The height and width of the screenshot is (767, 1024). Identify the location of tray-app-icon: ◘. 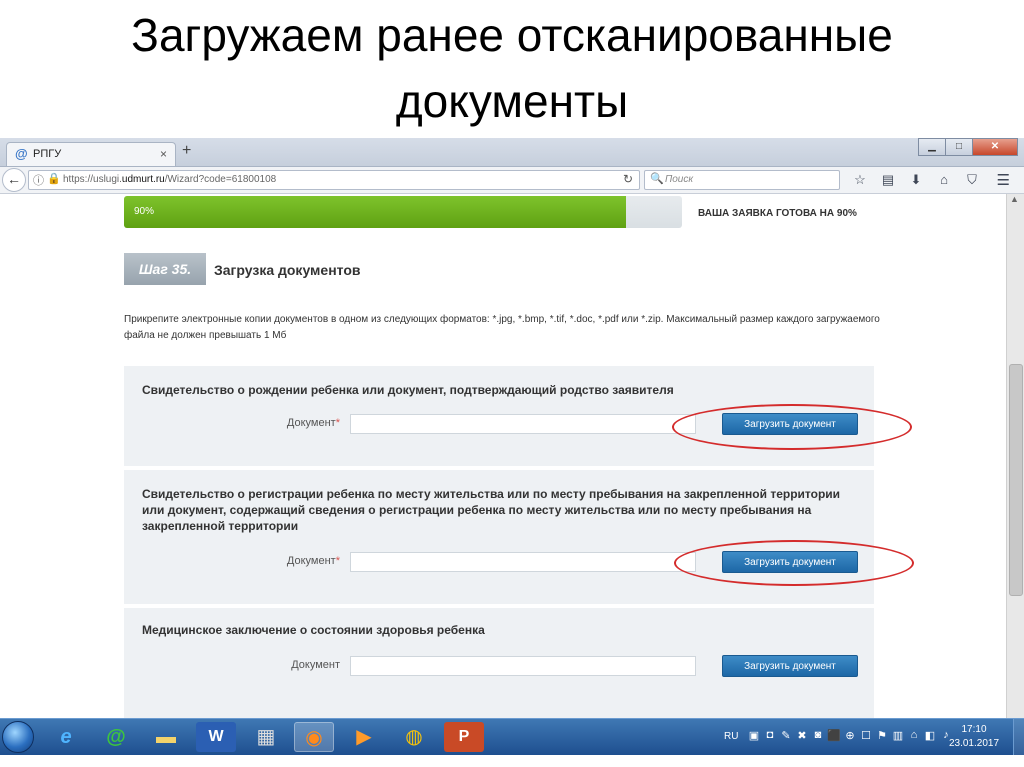
(770, 735).